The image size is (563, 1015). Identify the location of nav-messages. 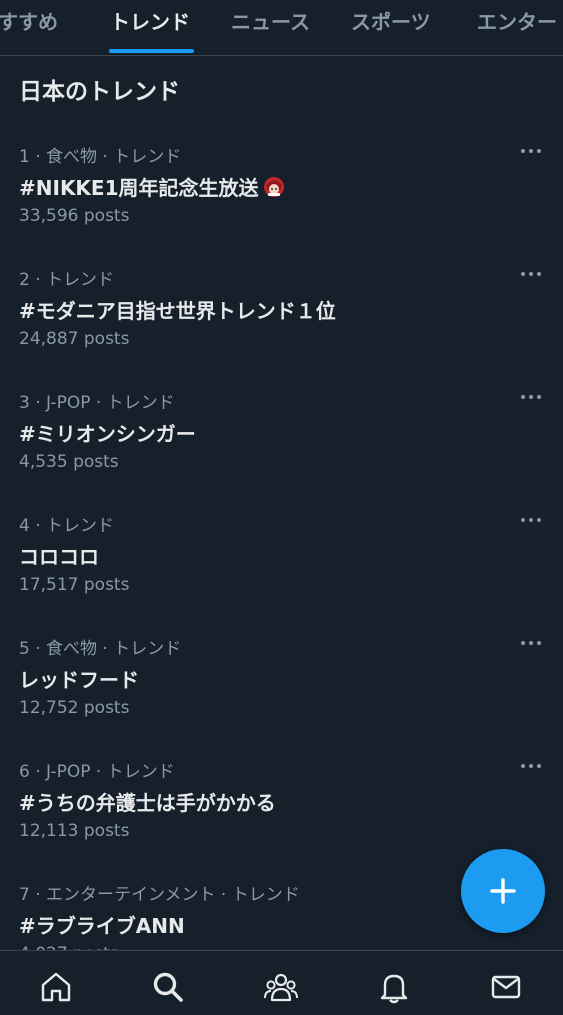
(506, 987).